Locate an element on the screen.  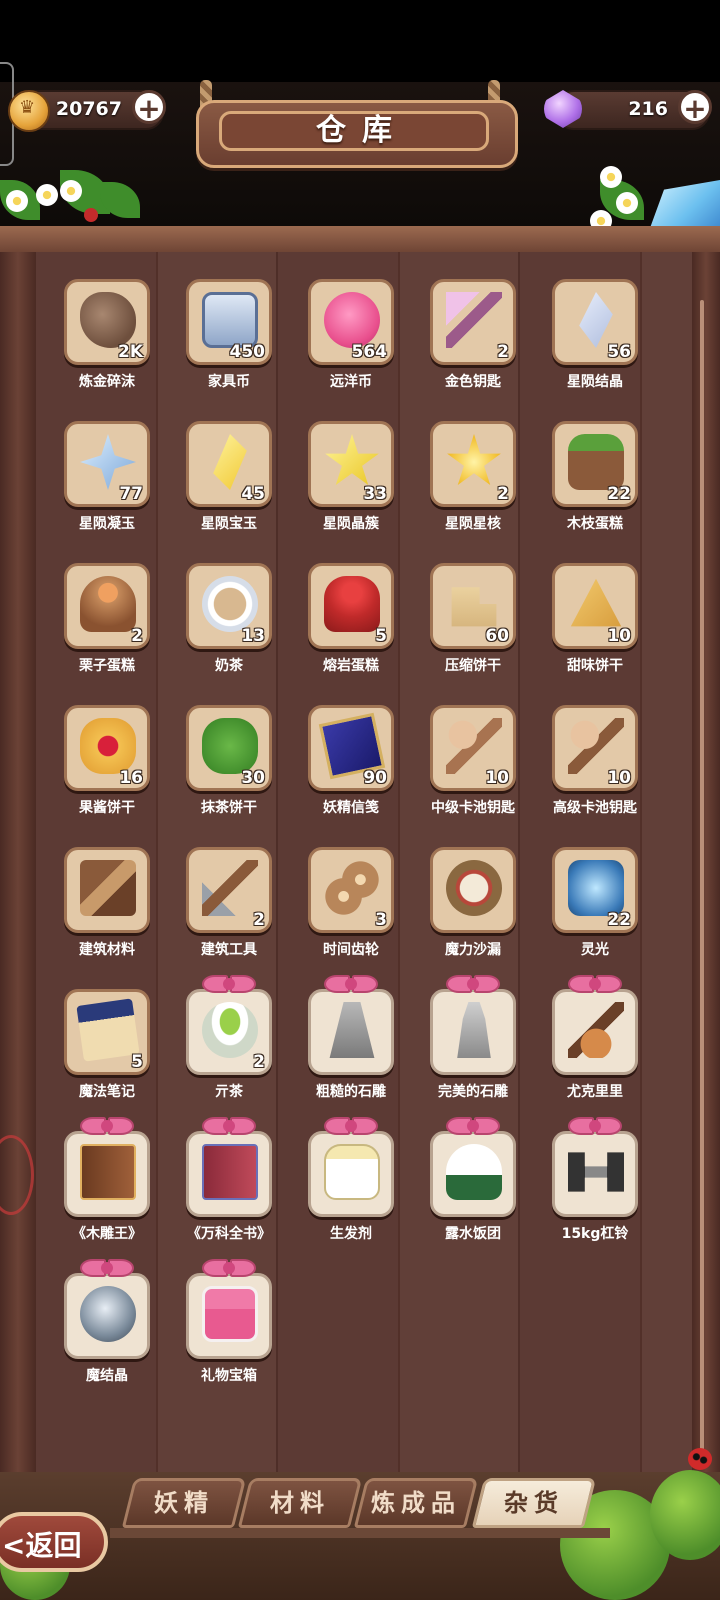
item-slot: 魔力沙漏 is located at coordinates (473, 904).